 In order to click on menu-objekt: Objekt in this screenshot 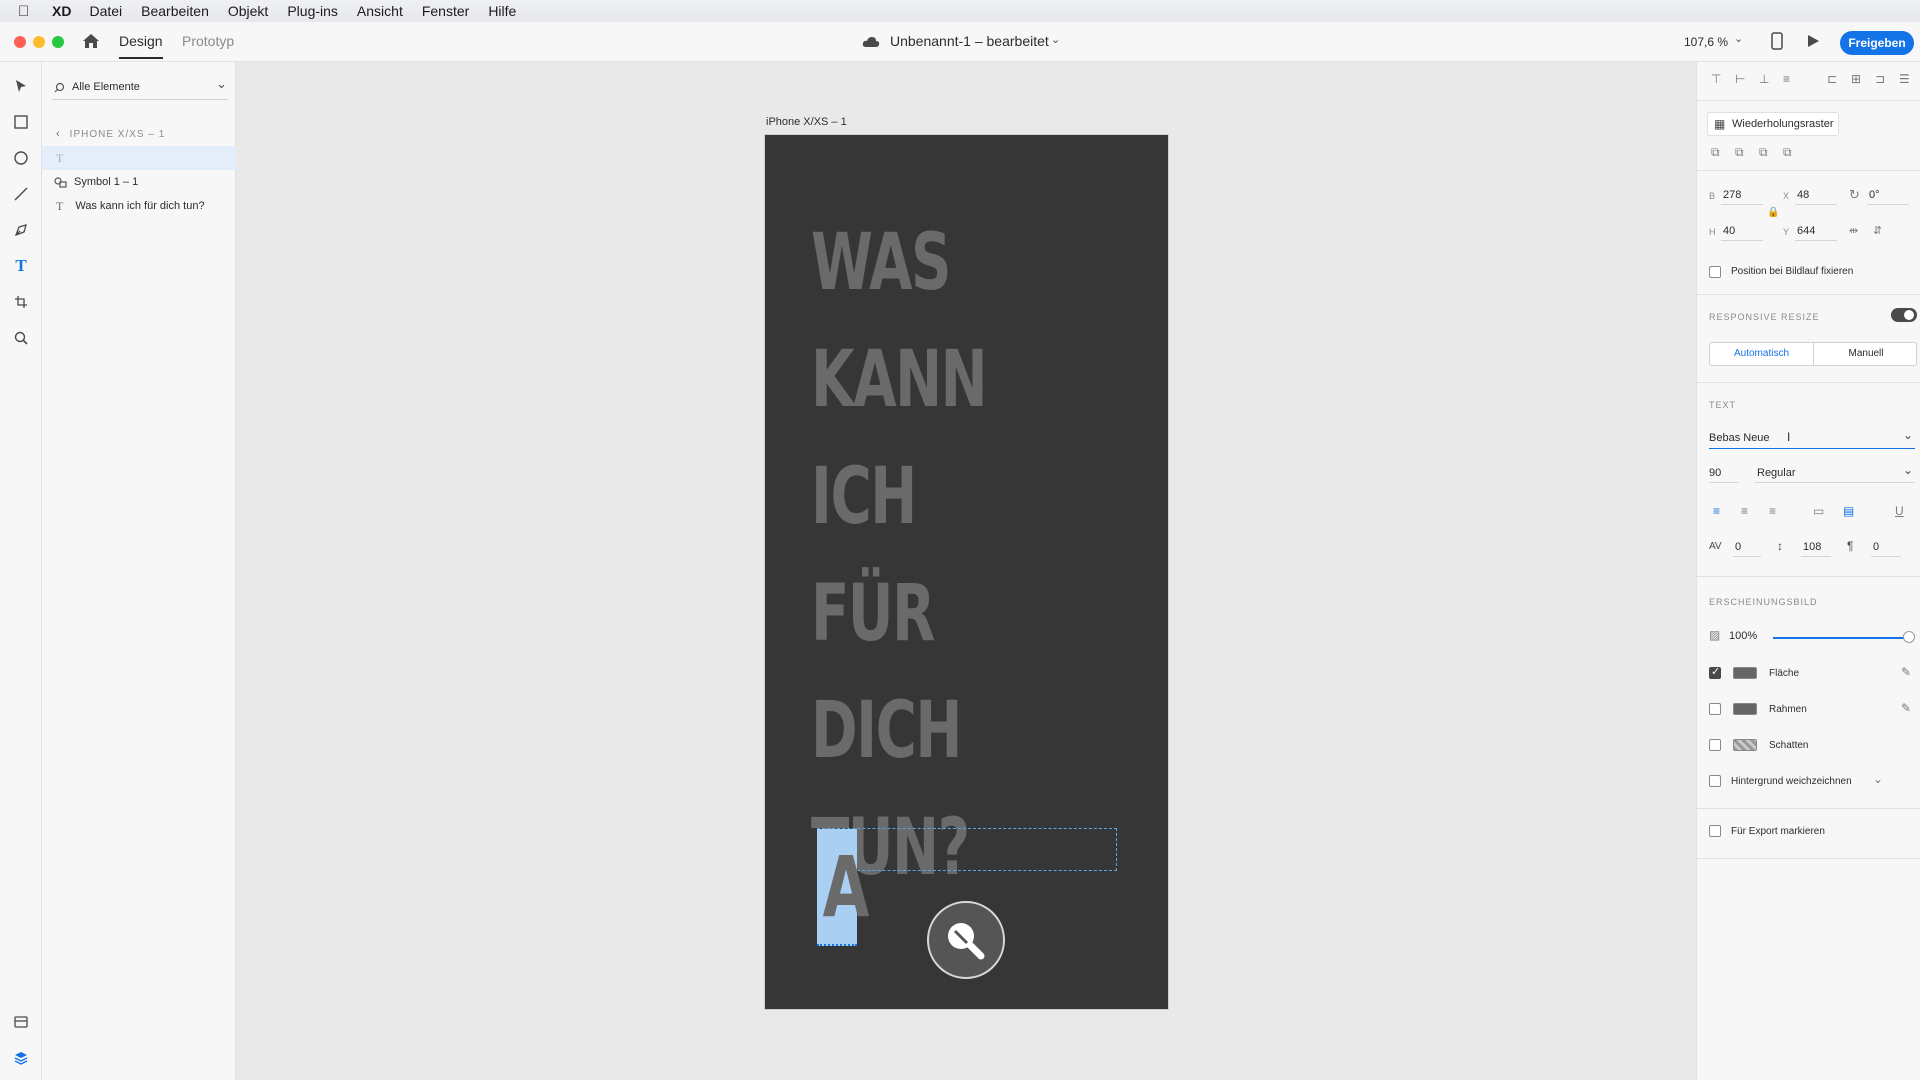, I will do `click(248, 11)`.